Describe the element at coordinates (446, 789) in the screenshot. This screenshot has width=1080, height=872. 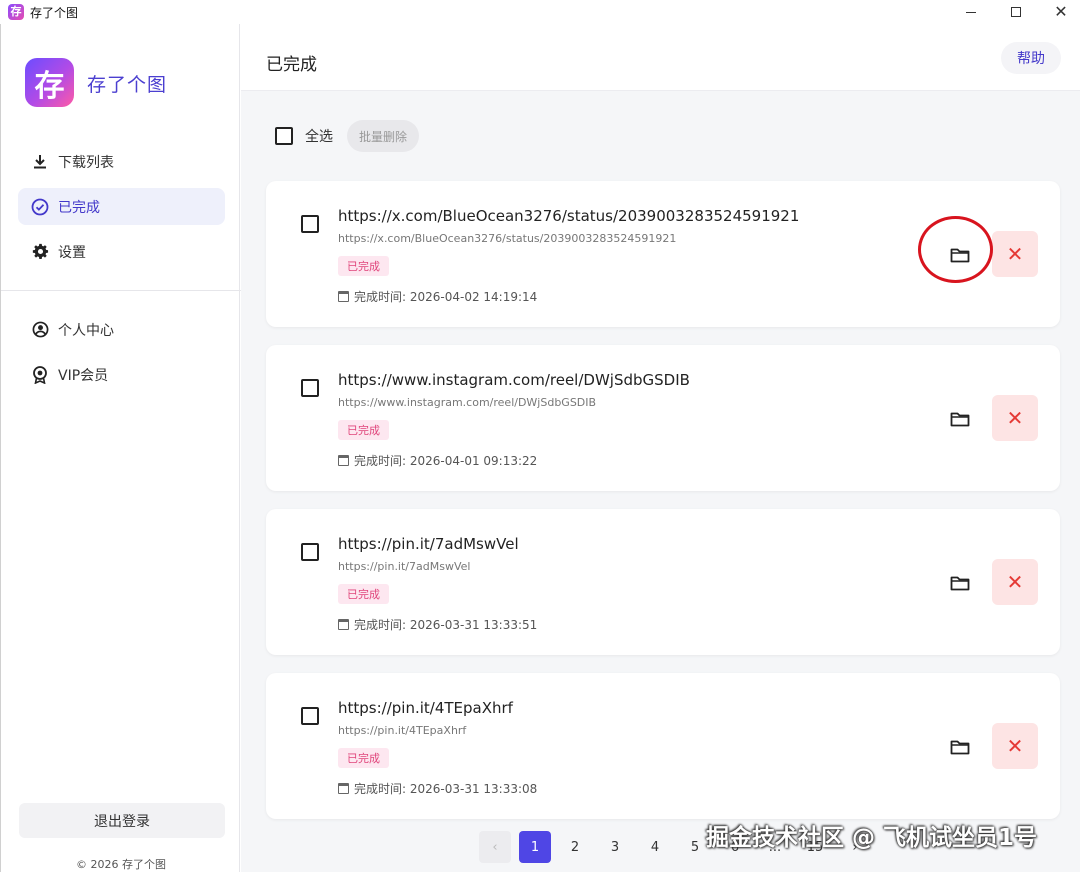
I see `completion-time-text: 完成时间: 2026-03-31 13:33:08` at that location.